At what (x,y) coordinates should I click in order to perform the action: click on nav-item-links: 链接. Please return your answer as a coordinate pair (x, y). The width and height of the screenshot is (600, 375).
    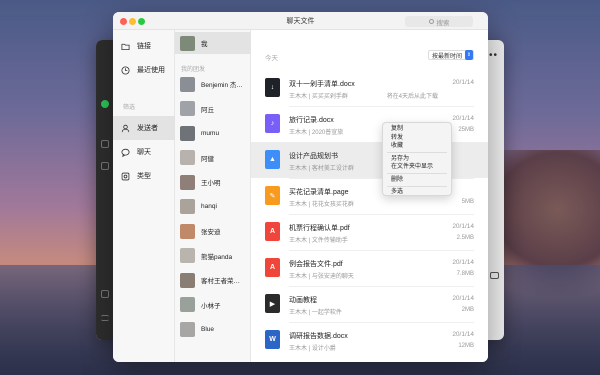
    Looking at the image, I should click on (144, 46).